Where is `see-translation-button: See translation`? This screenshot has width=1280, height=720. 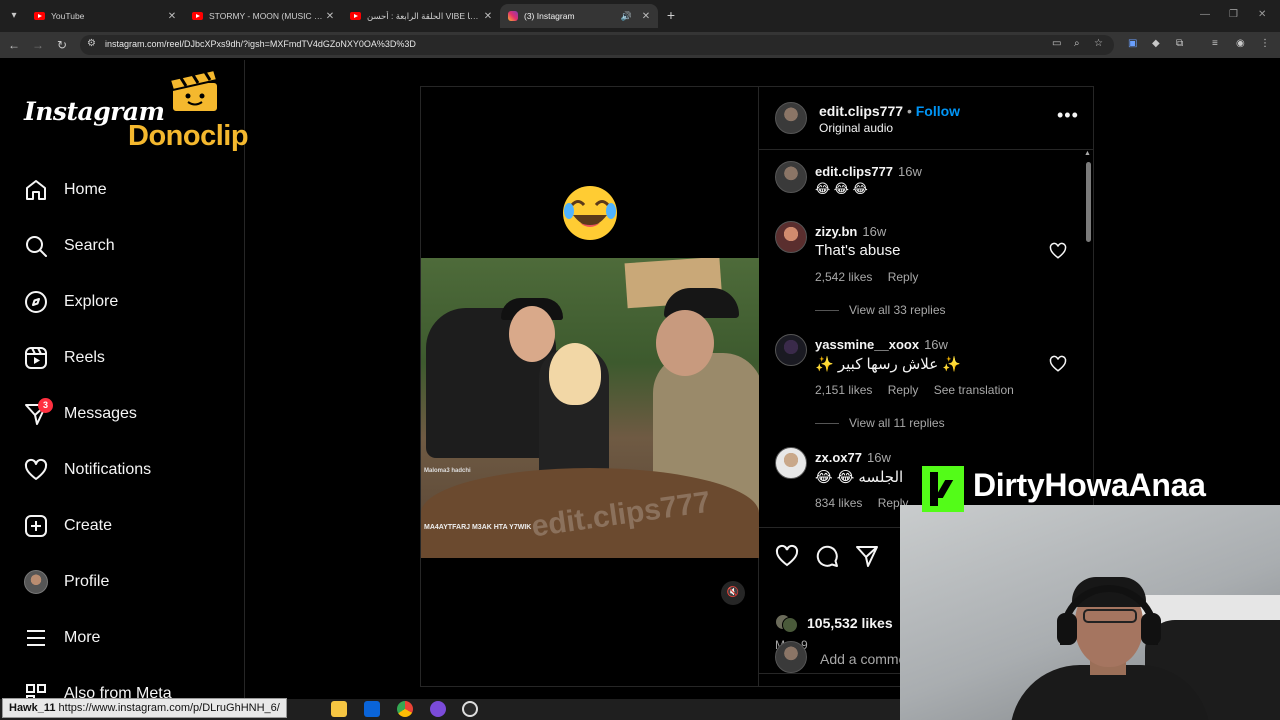
see-translation-button: See translation is located at coordinates (974, 390).